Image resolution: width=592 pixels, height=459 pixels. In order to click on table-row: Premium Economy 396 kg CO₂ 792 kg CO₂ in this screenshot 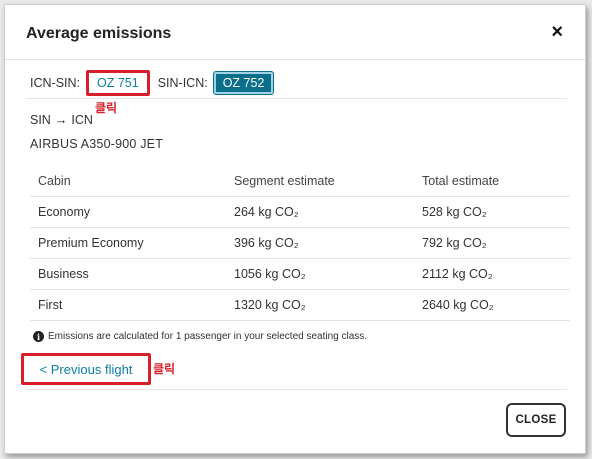, I will do `click(300, 243)`.